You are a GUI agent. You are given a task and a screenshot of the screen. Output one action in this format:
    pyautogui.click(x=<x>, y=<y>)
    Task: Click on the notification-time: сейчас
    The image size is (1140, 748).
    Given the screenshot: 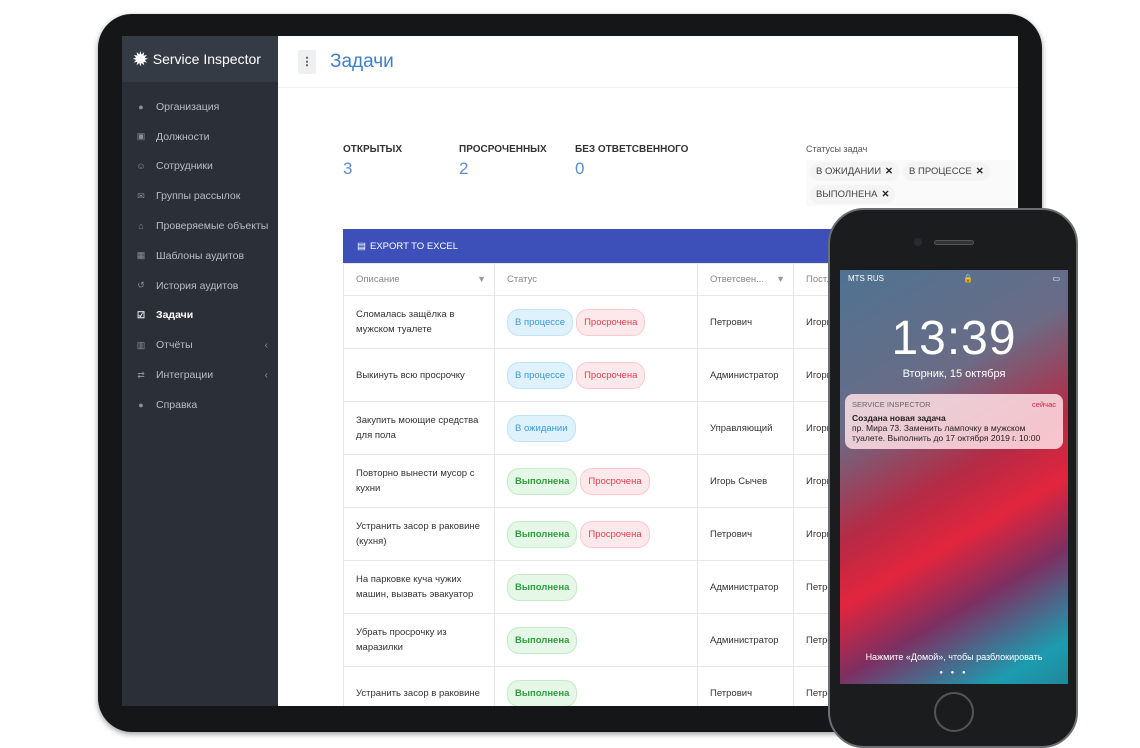 What is the action you would take?
    pyautogui.click(x=1044, y=404)
    